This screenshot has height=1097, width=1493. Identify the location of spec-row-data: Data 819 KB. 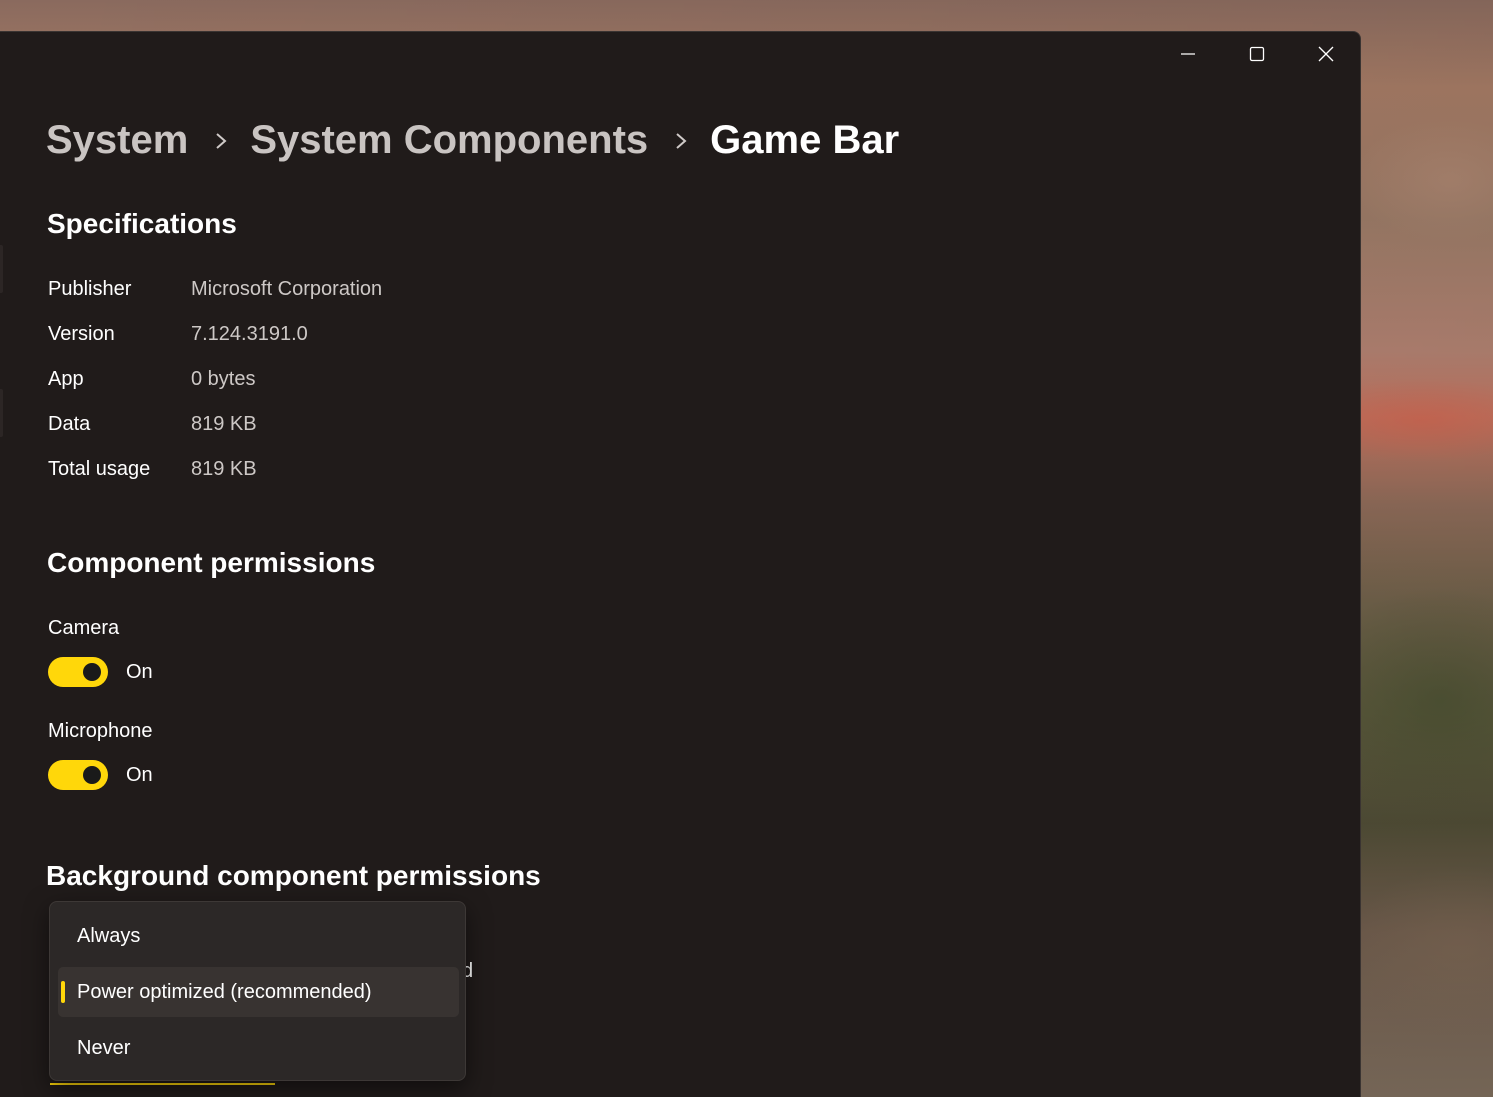
(152, 424).